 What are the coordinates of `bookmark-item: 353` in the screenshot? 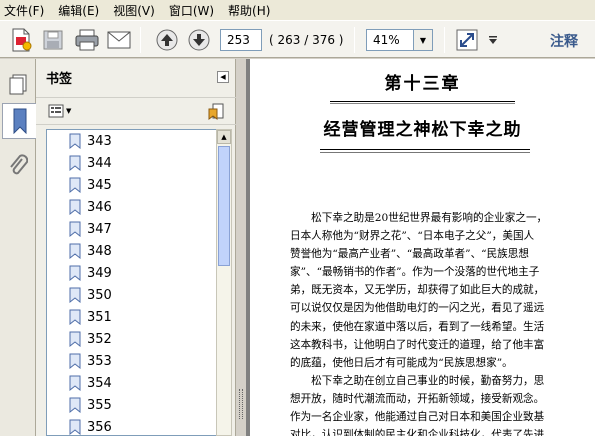 It's located at (131, 361).